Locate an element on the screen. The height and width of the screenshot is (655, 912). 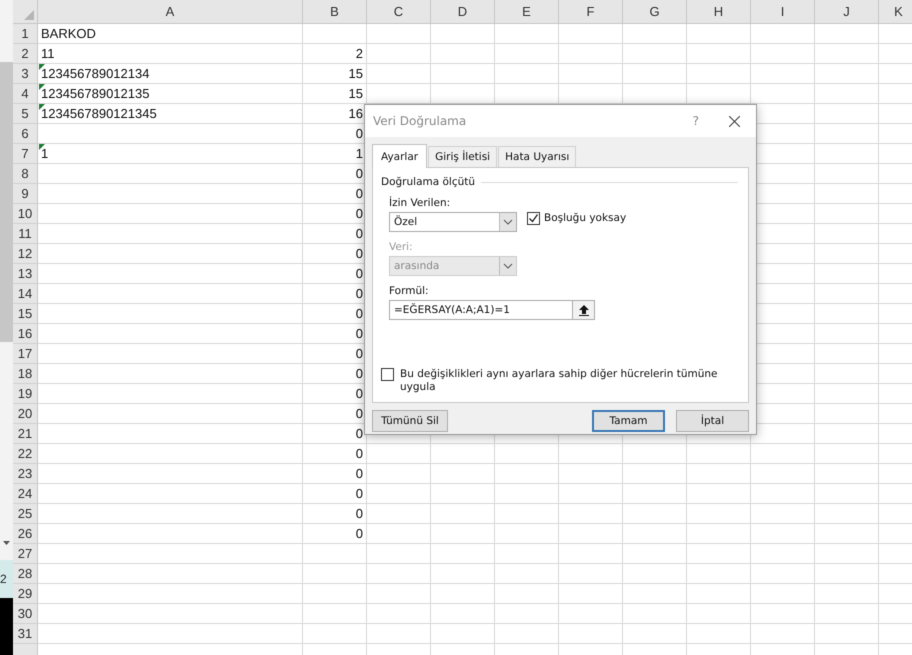
row-header: 31 is located at coordinates (25, 634).